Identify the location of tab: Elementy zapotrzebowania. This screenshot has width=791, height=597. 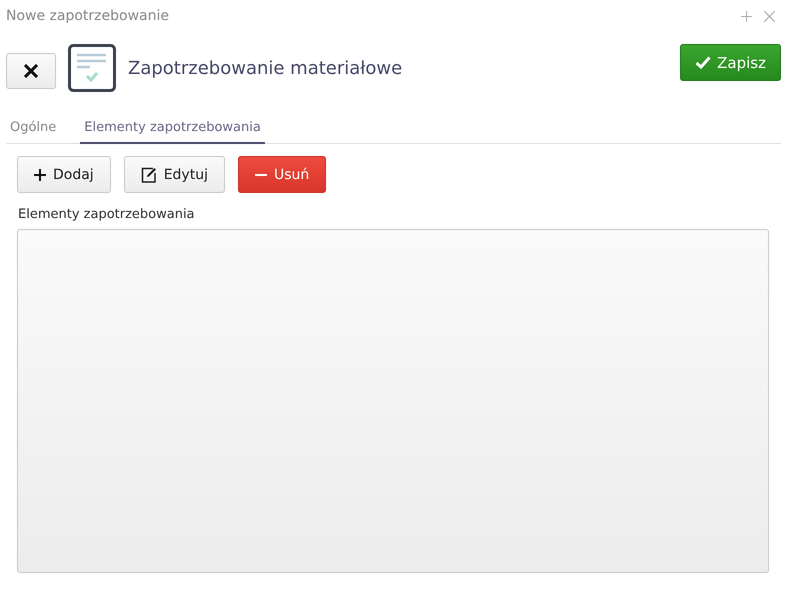
(172, 129).